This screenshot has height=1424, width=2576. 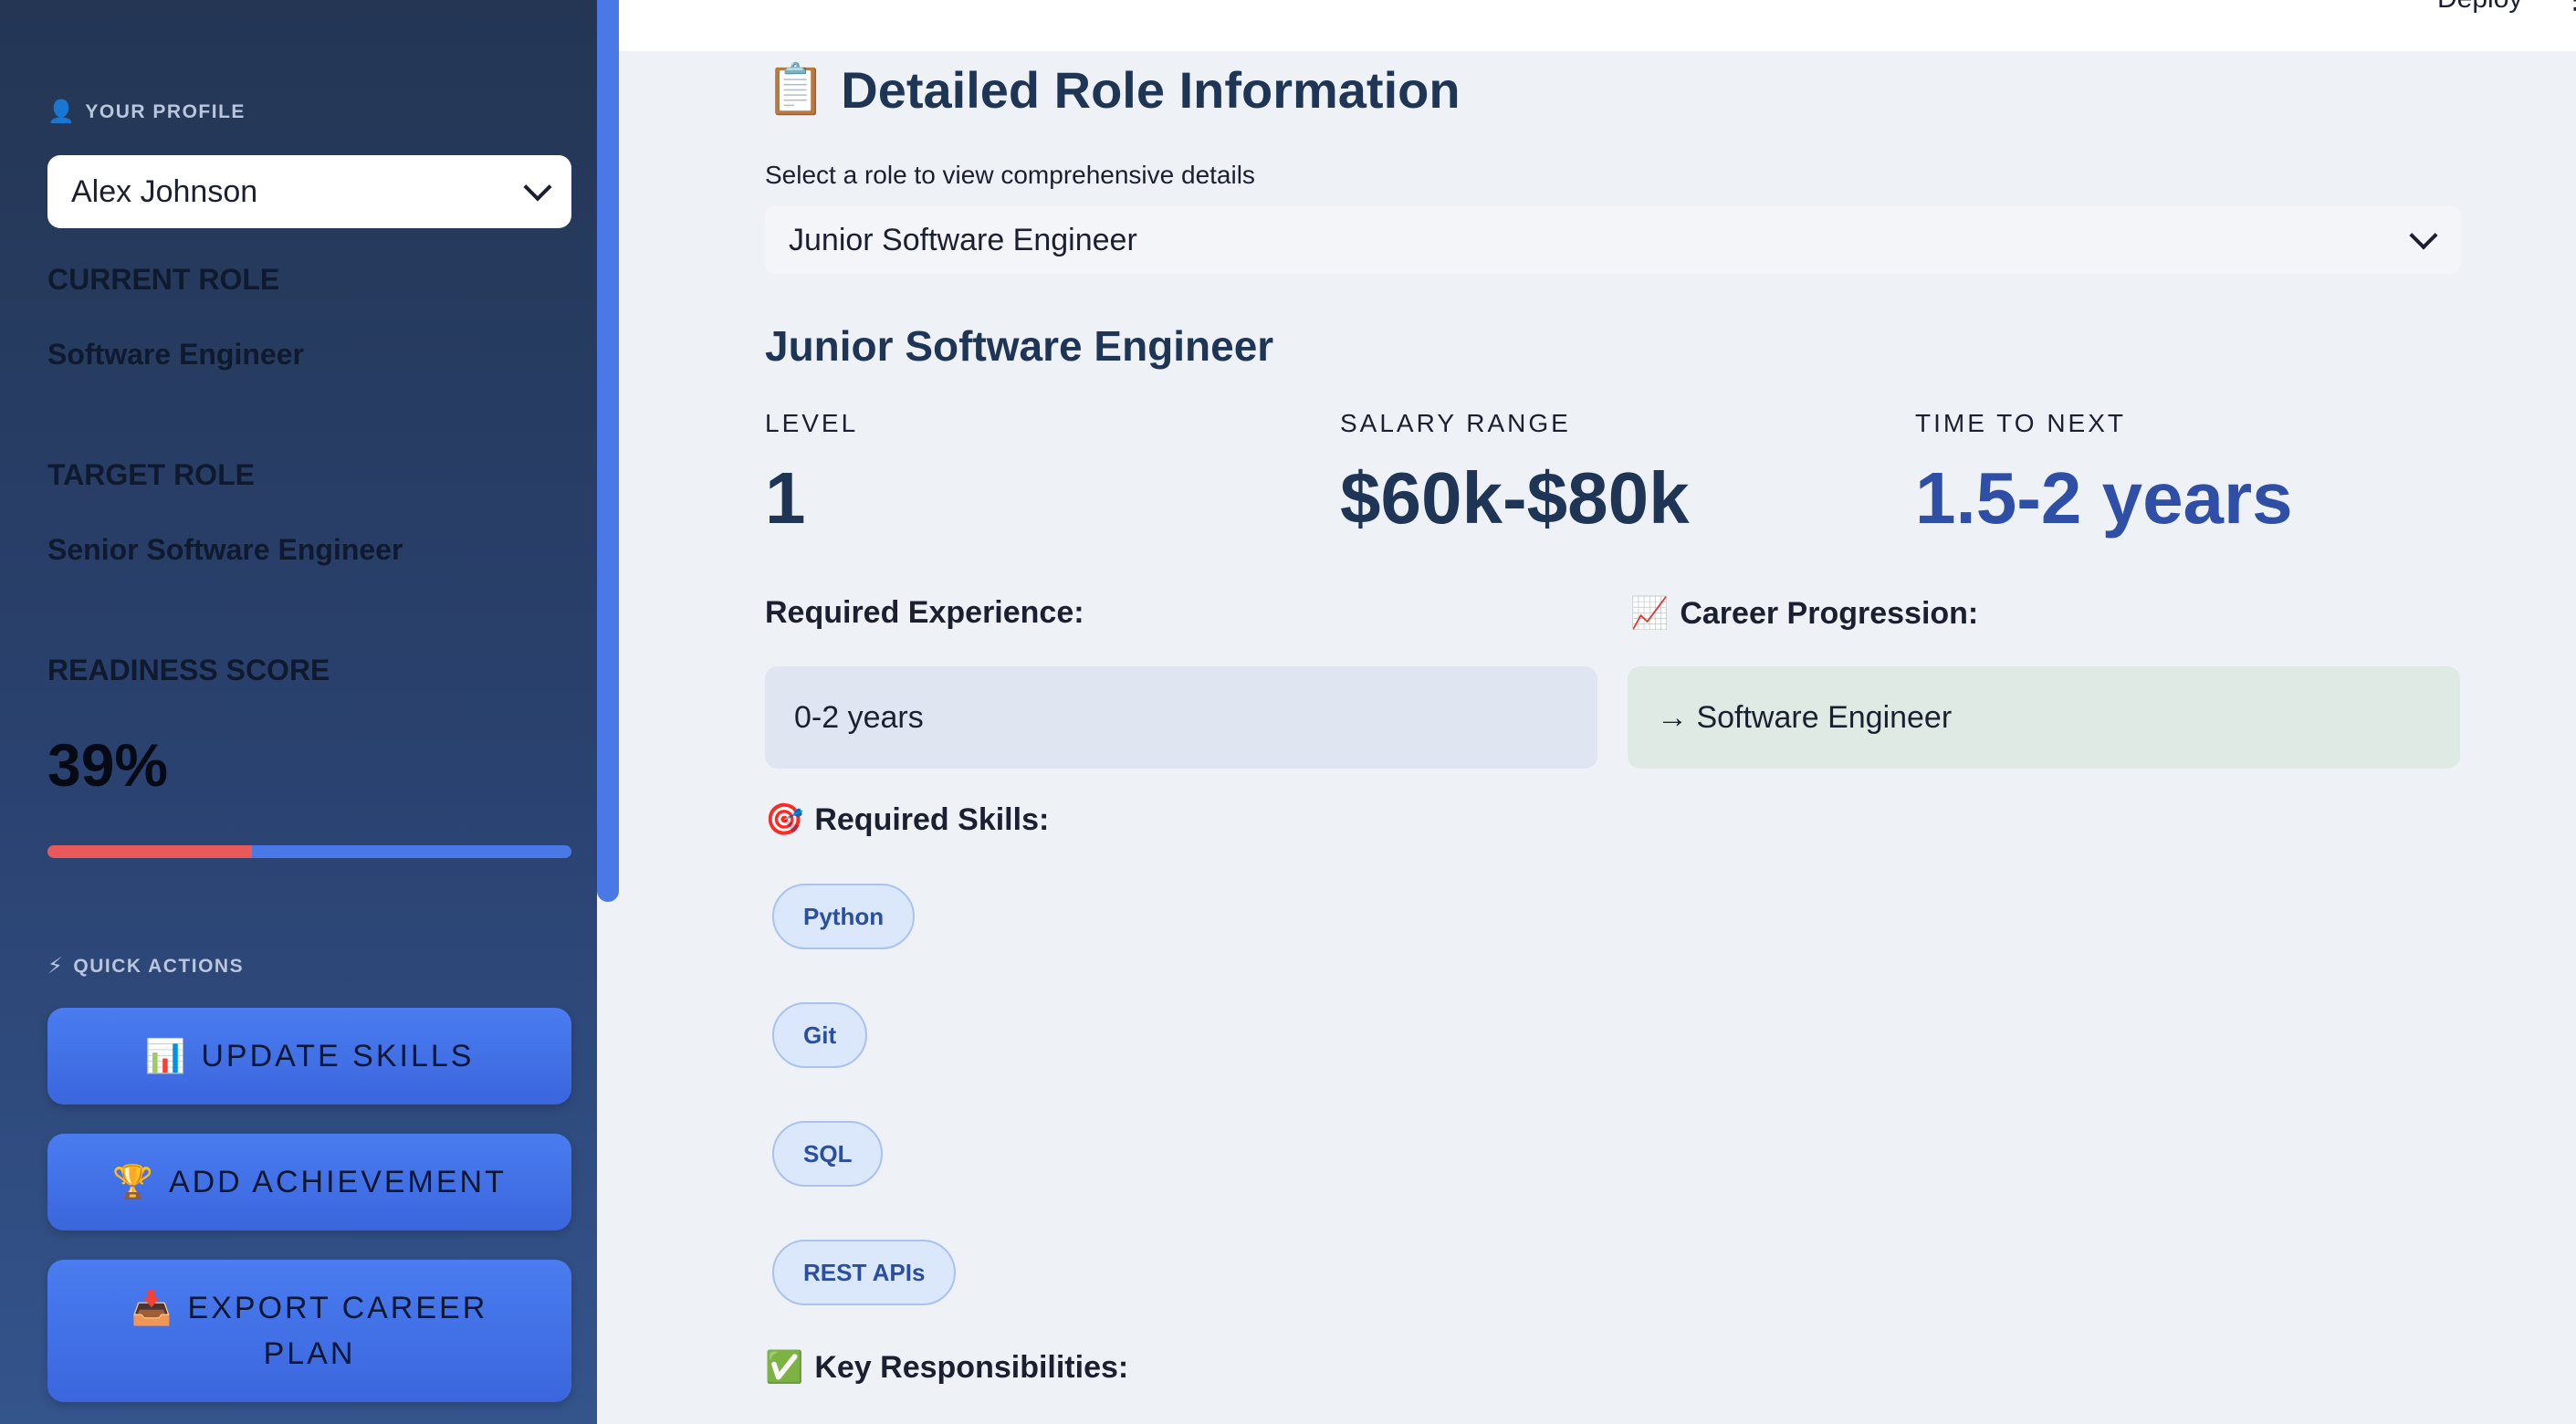 What do you see at coordinates (796, 89) in the screenshot?
I see `clipboard-icon: 📋` at bounding box center [796, 89].